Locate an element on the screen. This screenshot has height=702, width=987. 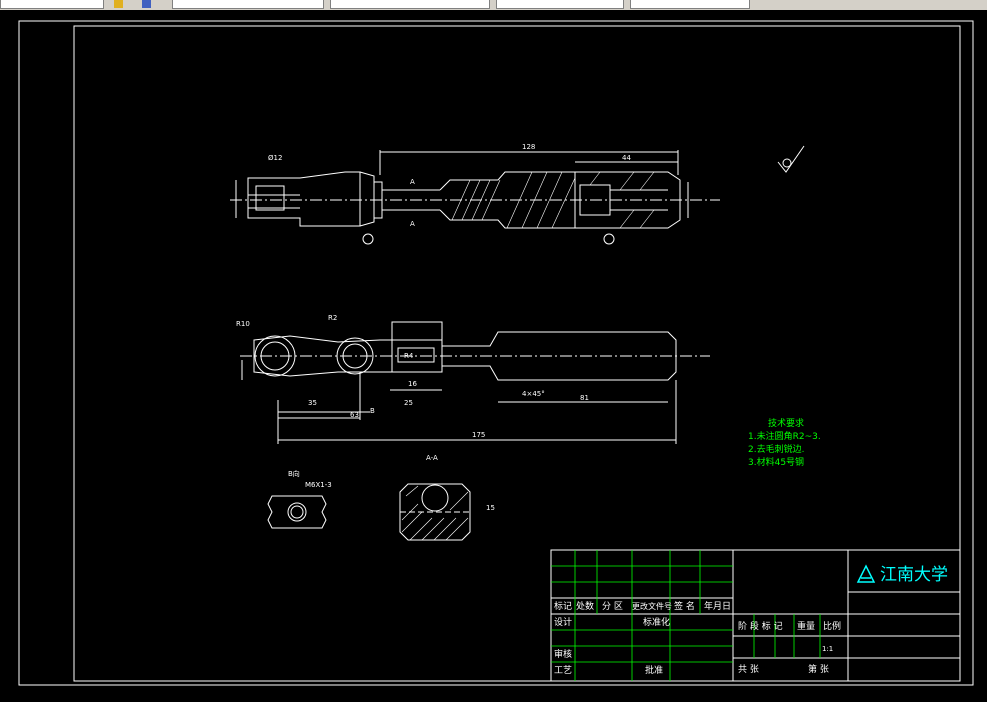
label-design: 设计 is located at coordinates (563, 622).